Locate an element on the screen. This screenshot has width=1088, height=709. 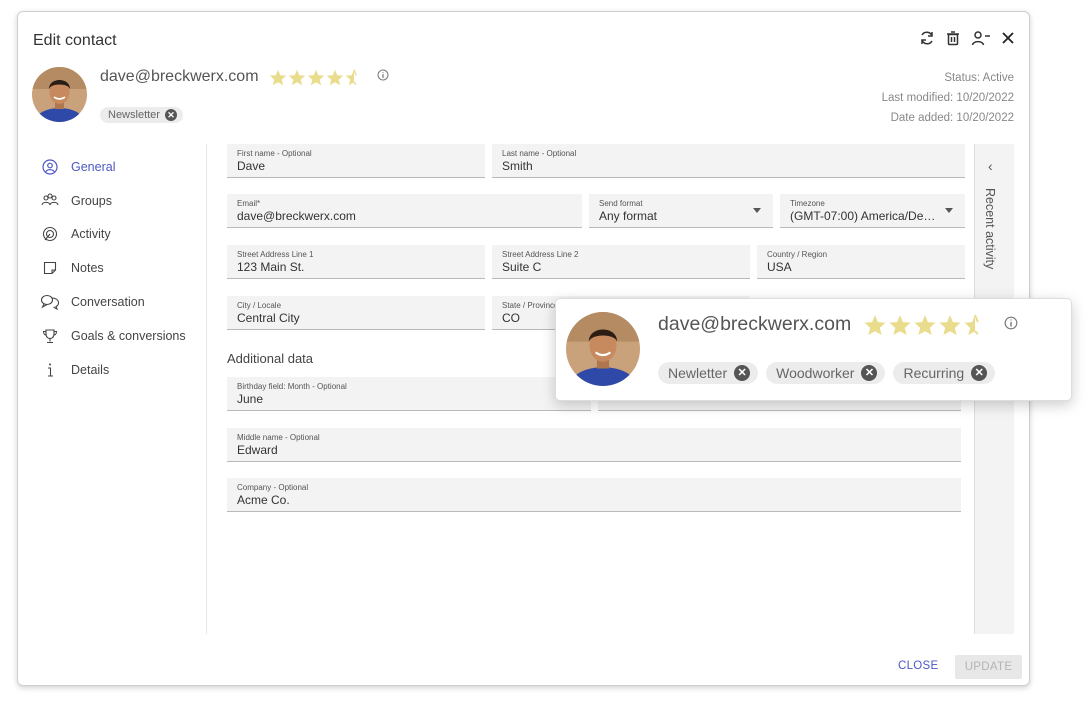
trophy-icon is located at coordinates (50, 336).